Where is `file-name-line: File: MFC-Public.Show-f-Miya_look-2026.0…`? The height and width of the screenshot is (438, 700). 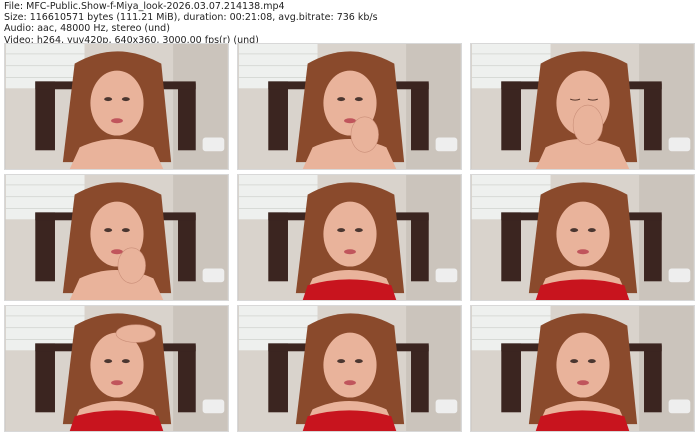
file-name-line: File: MFC-Public.Show-f-Miya_look-2026.0… is located at coordinates (144, 6).